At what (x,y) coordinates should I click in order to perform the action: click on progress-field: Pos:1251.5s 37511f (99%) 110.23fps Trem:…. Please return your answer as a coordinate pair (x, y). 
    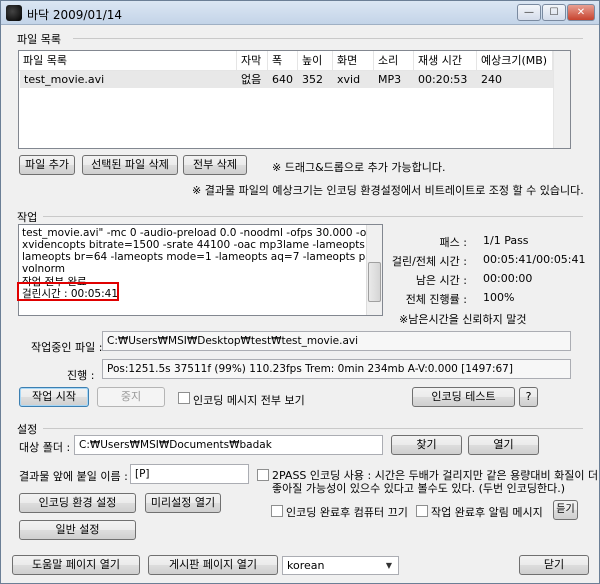
    Looking at the image, I should click on (336, 369).